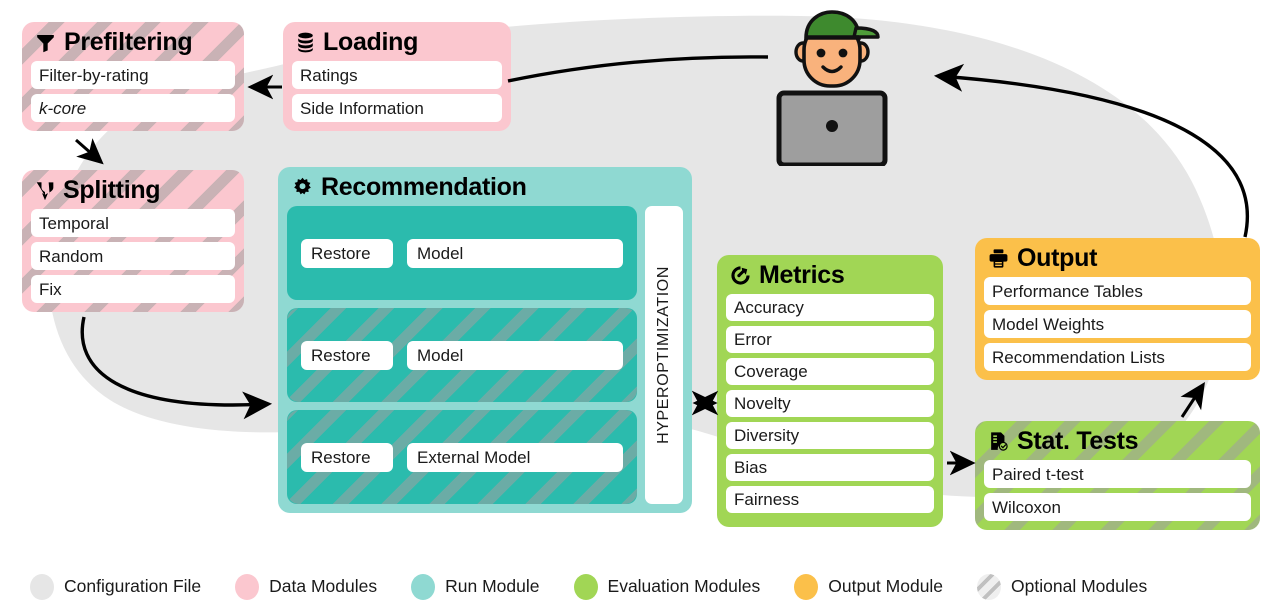 This screenshot has height=611, width=1280. I want to click on list-item: Side Information, so click(397, 108).